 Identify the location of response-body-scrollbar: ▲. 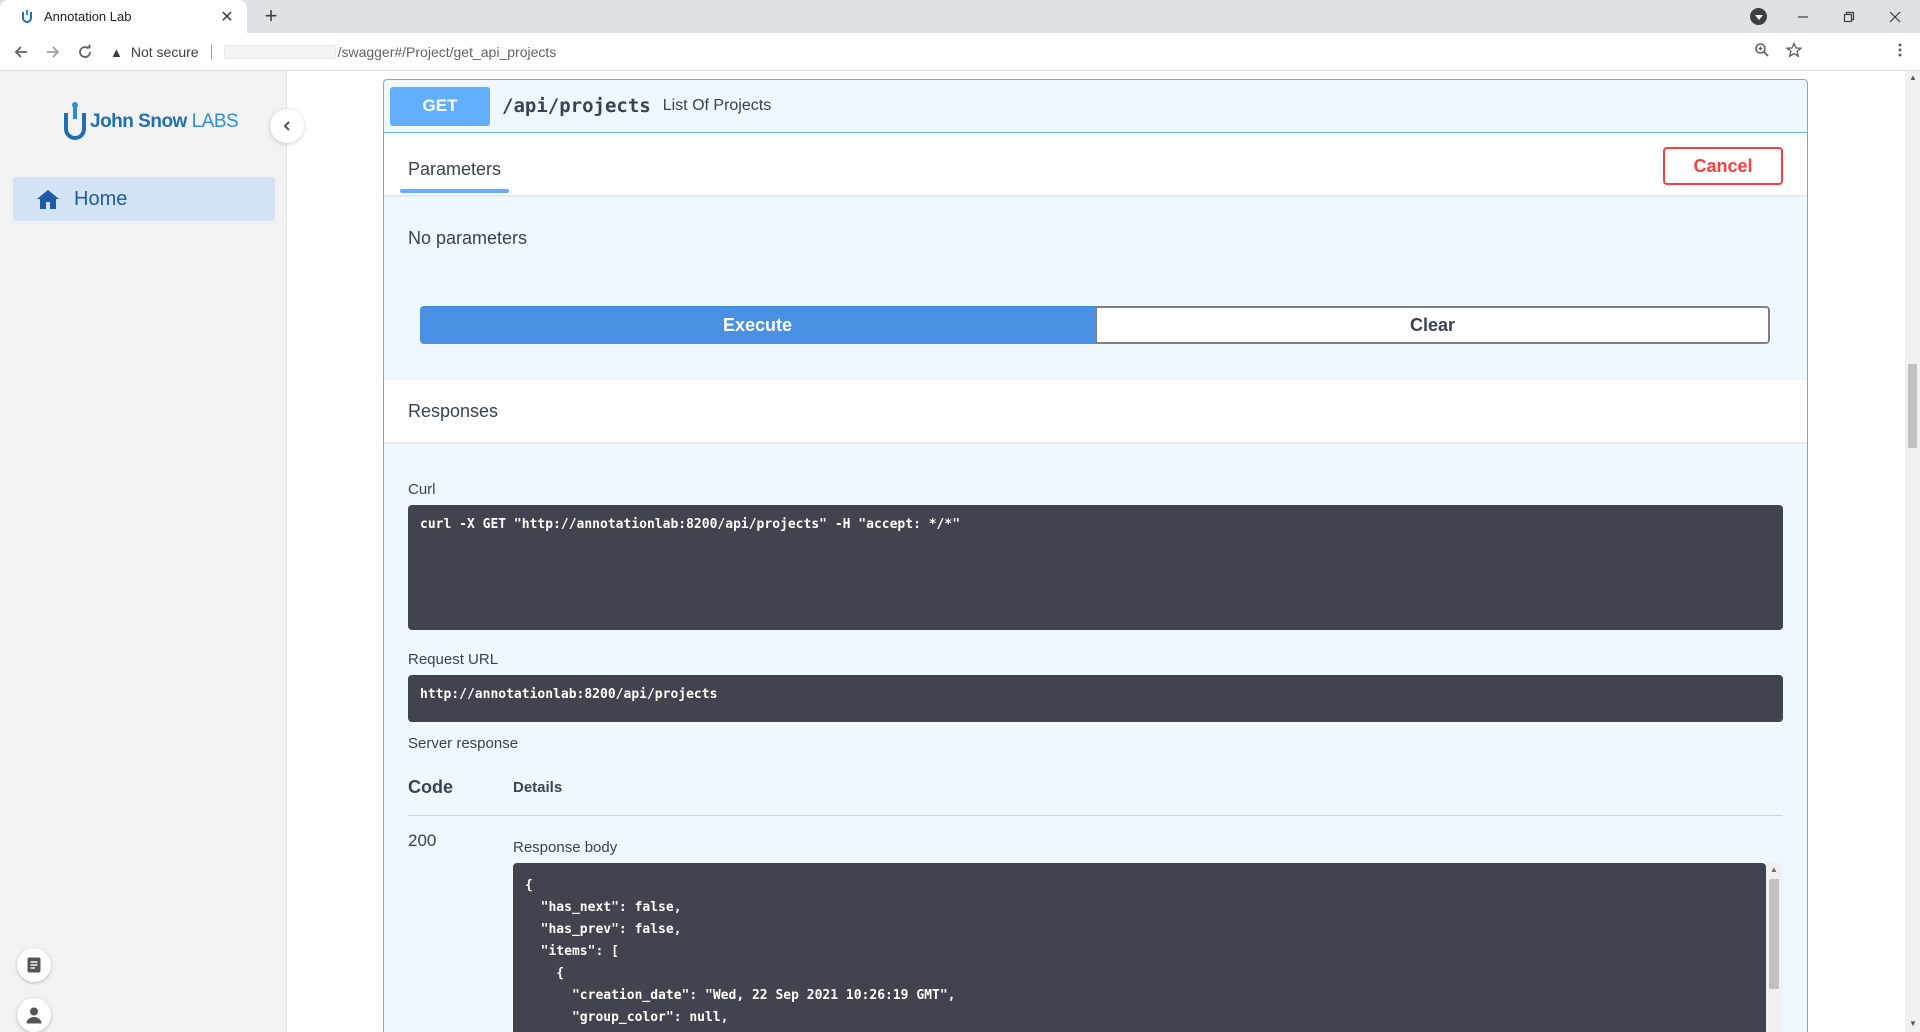
(1774, 947).